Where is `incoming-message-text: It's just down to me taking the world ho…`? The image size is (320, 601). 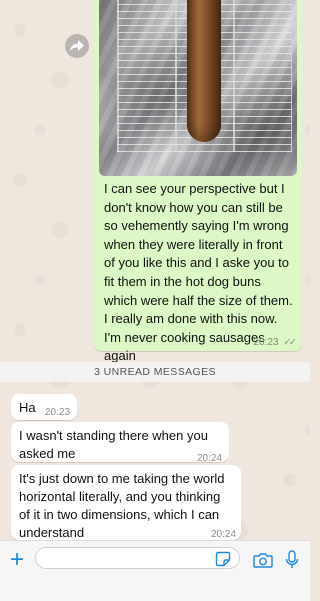 incoming-message-text: It's just down to me taking the world ho… is located at coordinates (122, 505).